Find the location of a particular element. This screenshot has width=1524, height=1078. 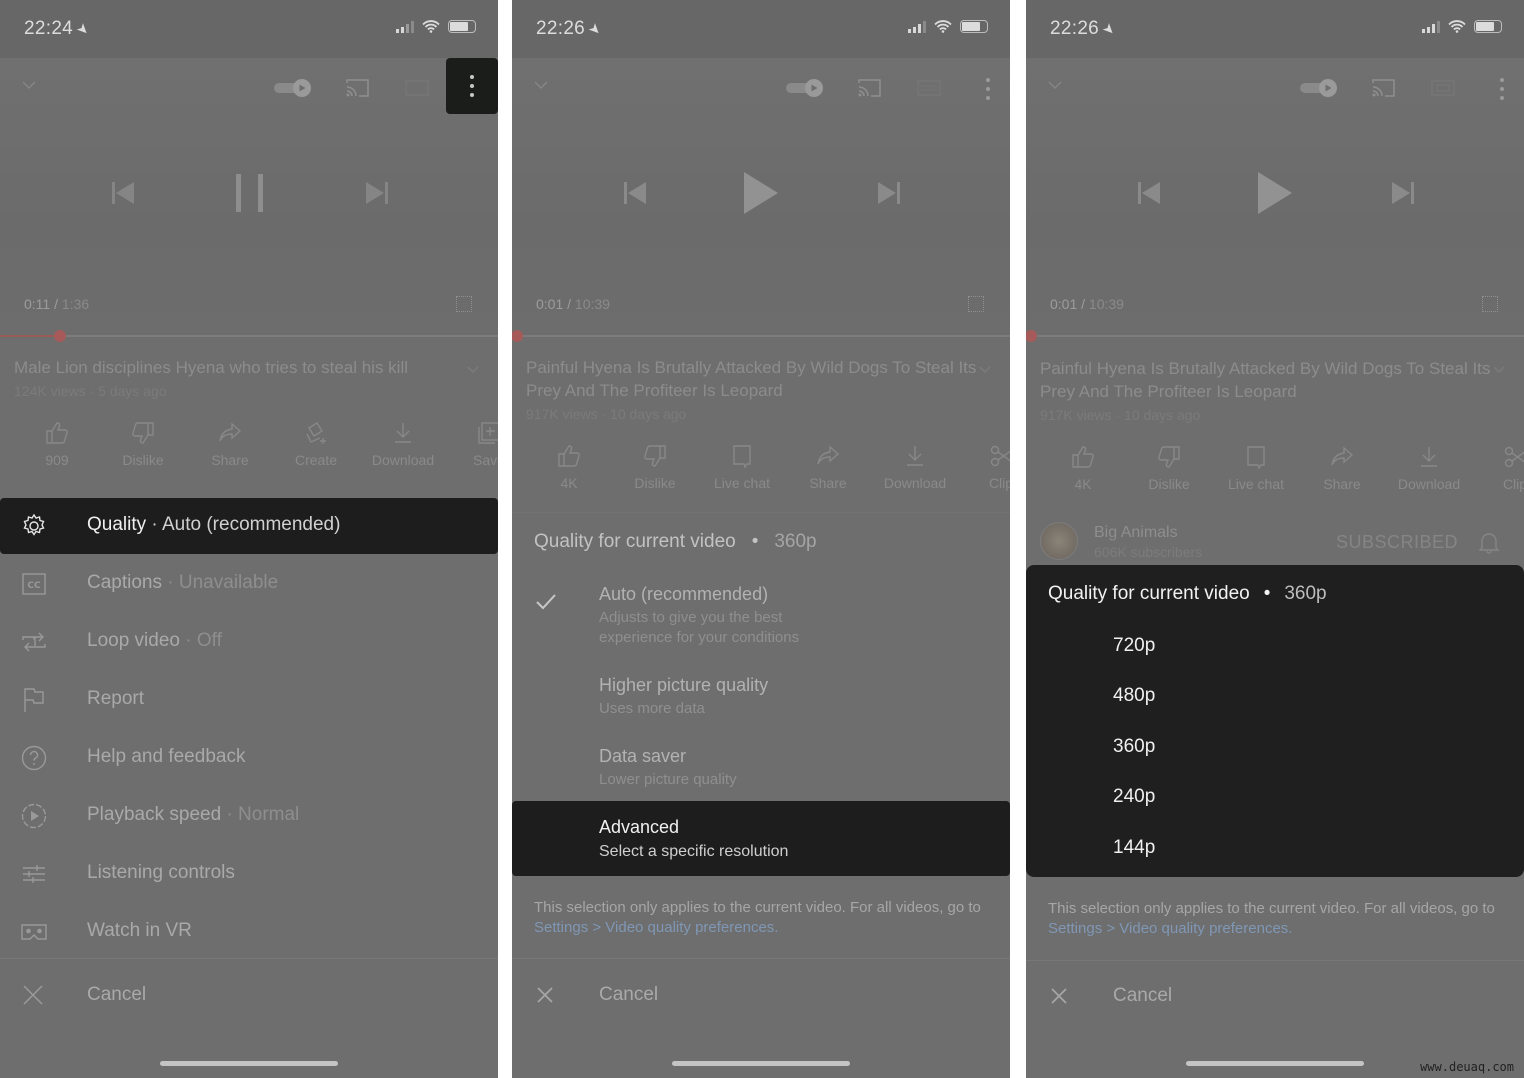

video-player: 0:11 / 1:36 is located at coordinates (249, 200).